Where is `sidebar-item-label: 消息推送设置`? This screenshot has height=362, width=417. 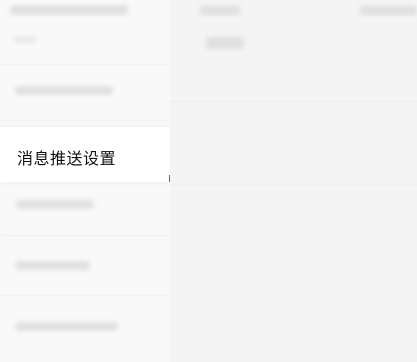 sidebar-item-label: 消息推送设置 is located at coordinates (67, 158).